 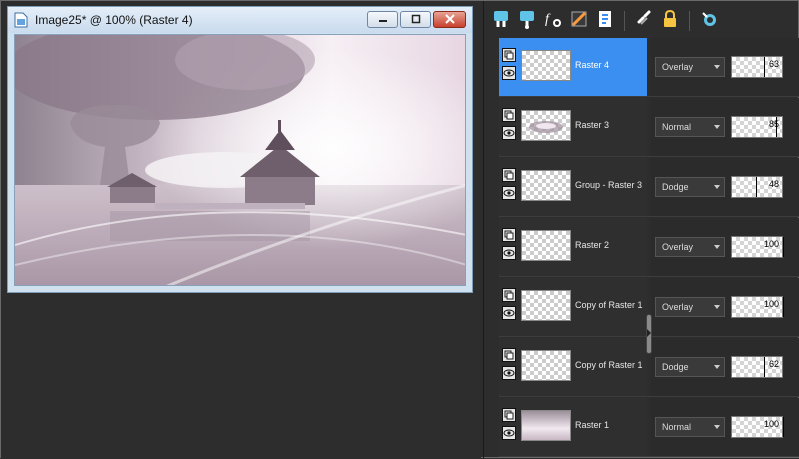 What do you see at coordinates (240, 20) in the screenshot?
I see `image-window-titlebar: Image25* @ 100% (Raster 4)` at bounding box center [240, 20].